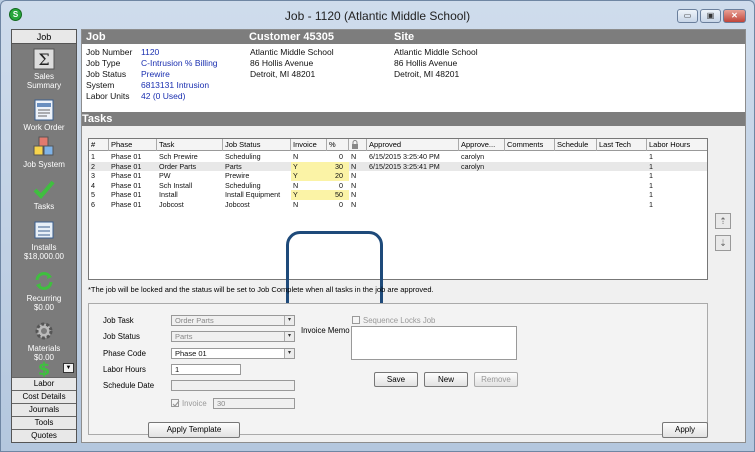 The width and height of the screenshot is (755, 452). Describe the element at coordinates (576, 145) in the screenshot. I see `col-schedule: Schedule` at that location.